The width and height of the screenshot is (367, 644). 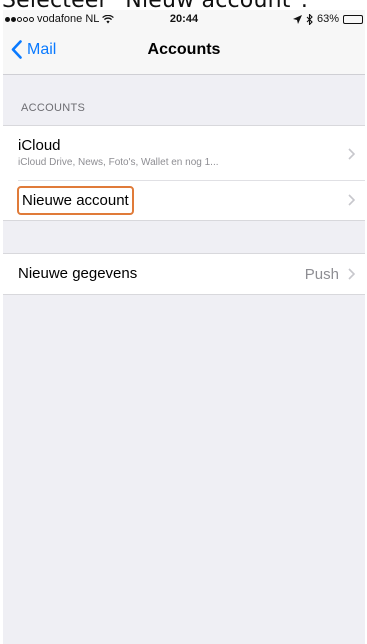 I want to click on navigation-bar: Mail Accounts, so click(x=184, y=51).